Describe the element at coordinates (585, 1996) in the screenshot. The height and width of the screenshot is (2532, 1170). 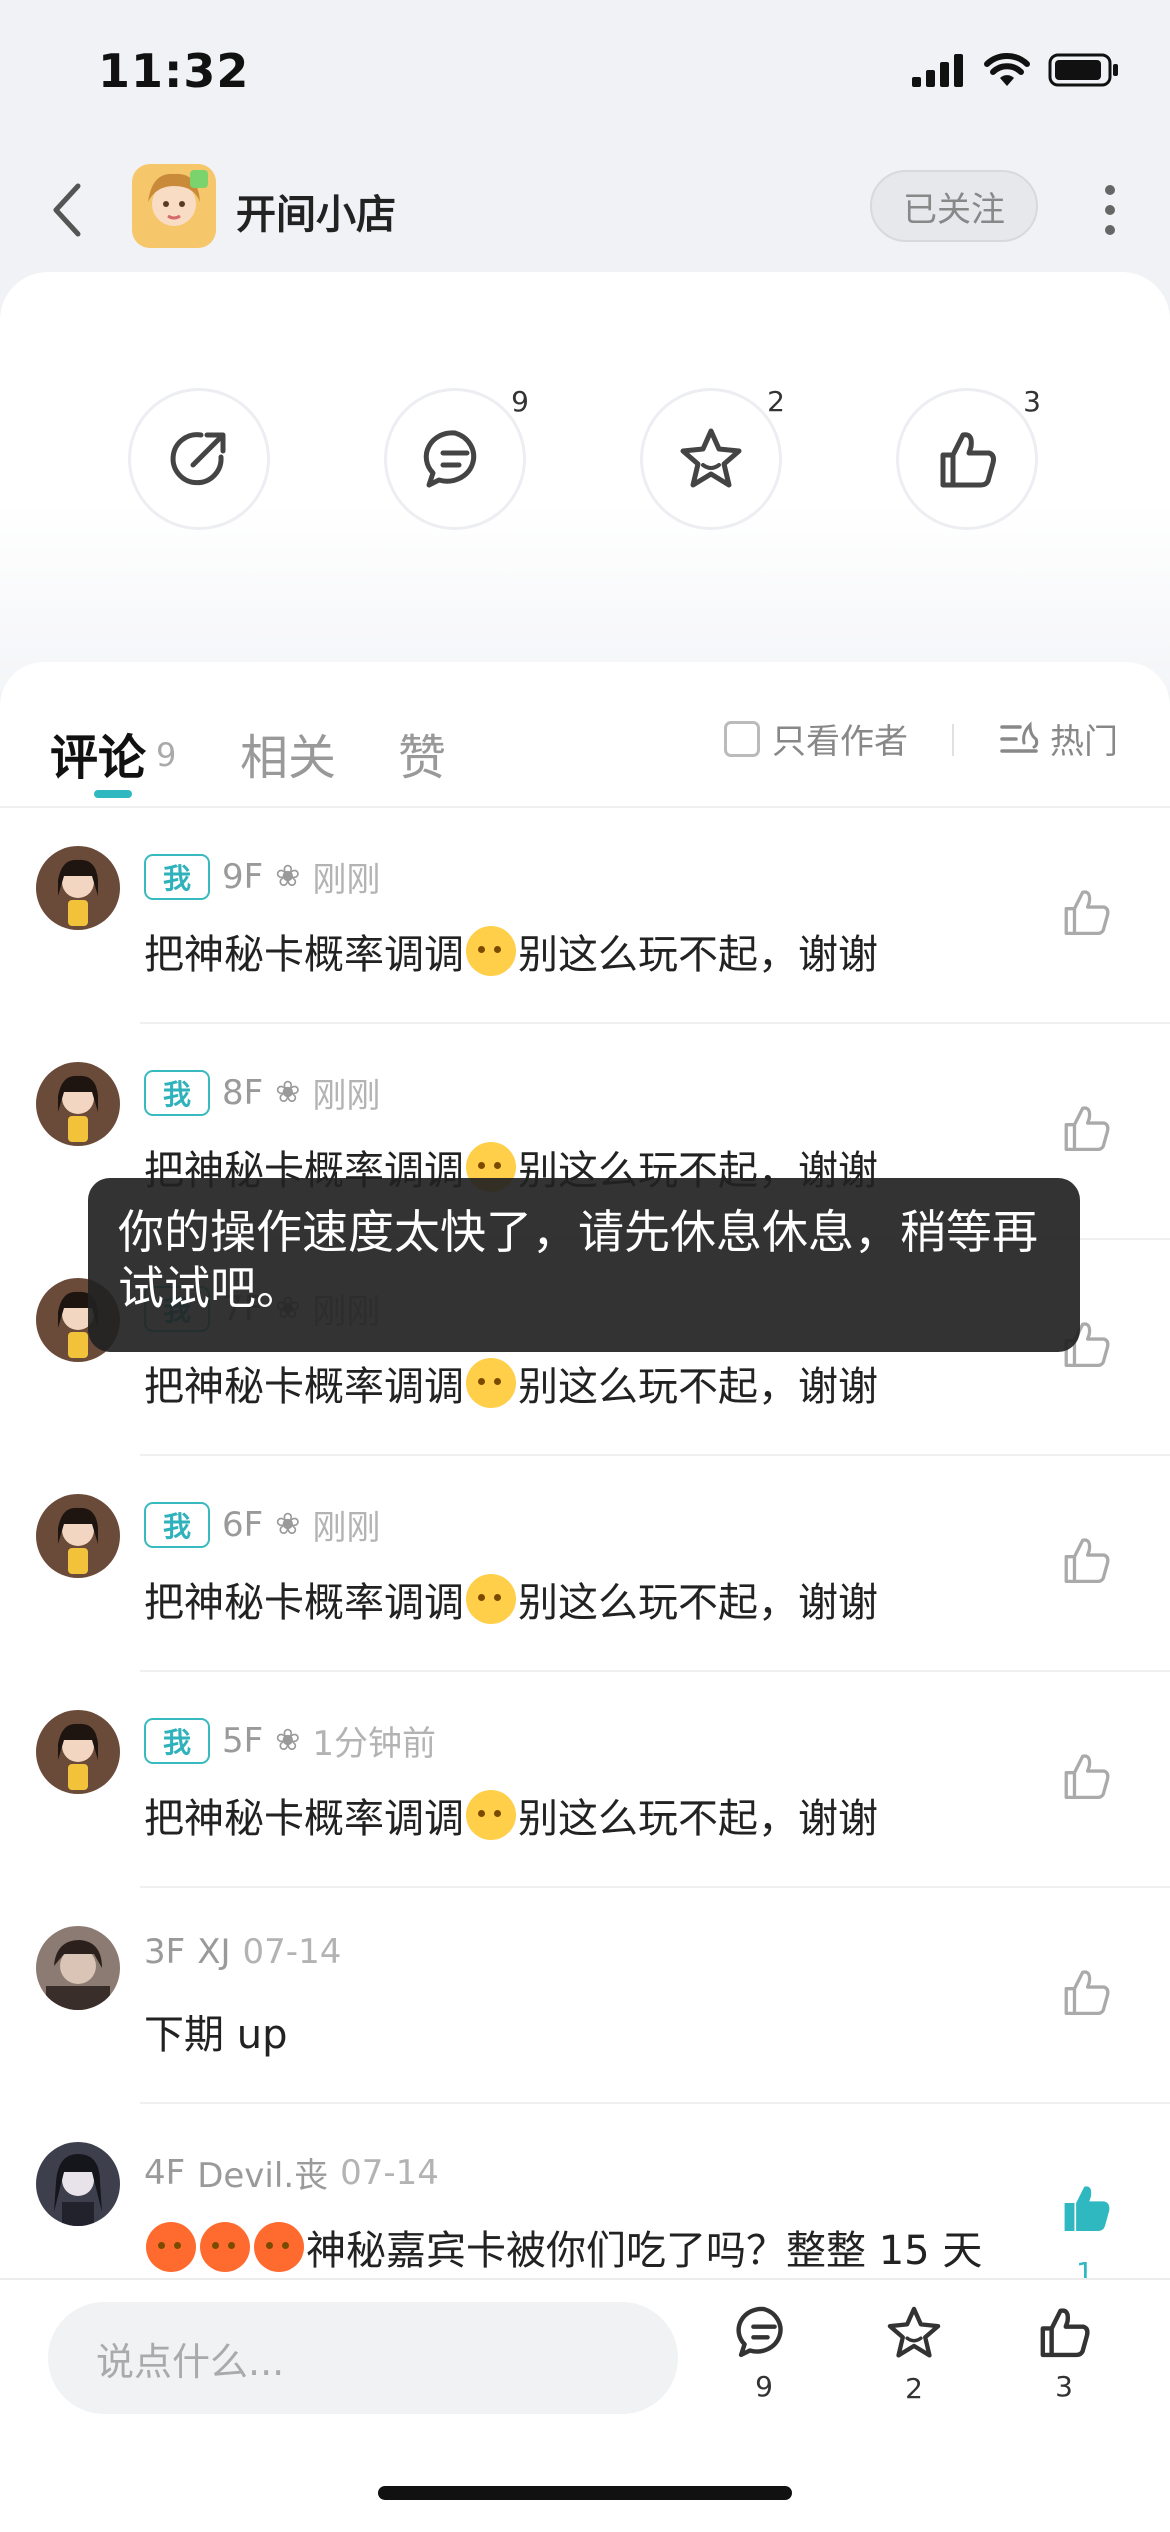
I see `comment-item: 3F XJ 07-14 下期 up` at that location.